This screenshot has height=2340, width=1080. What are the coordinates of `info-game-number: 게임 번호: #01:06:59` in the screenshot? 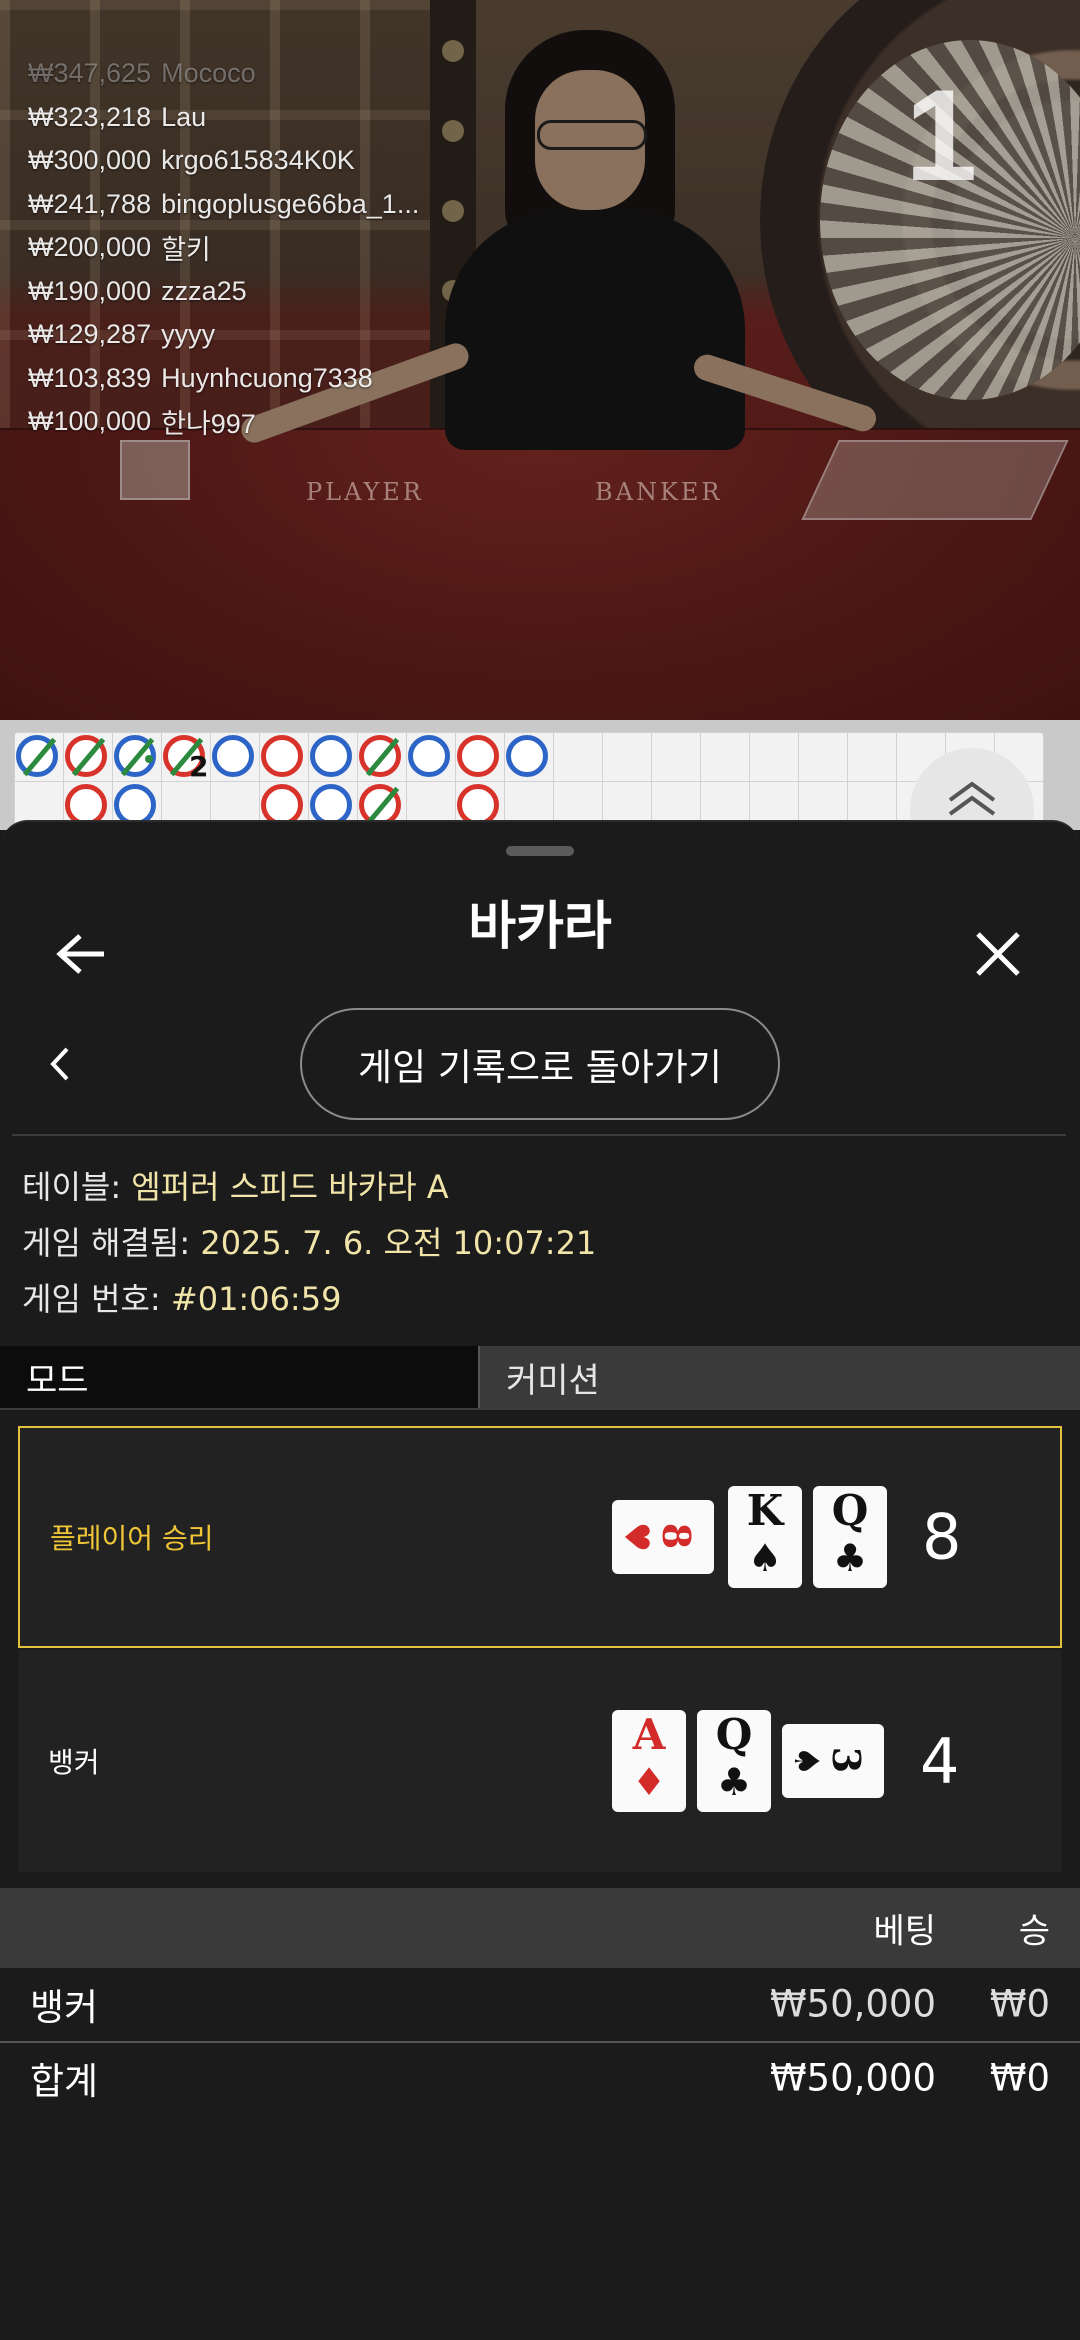 It's located at (182, 1299).